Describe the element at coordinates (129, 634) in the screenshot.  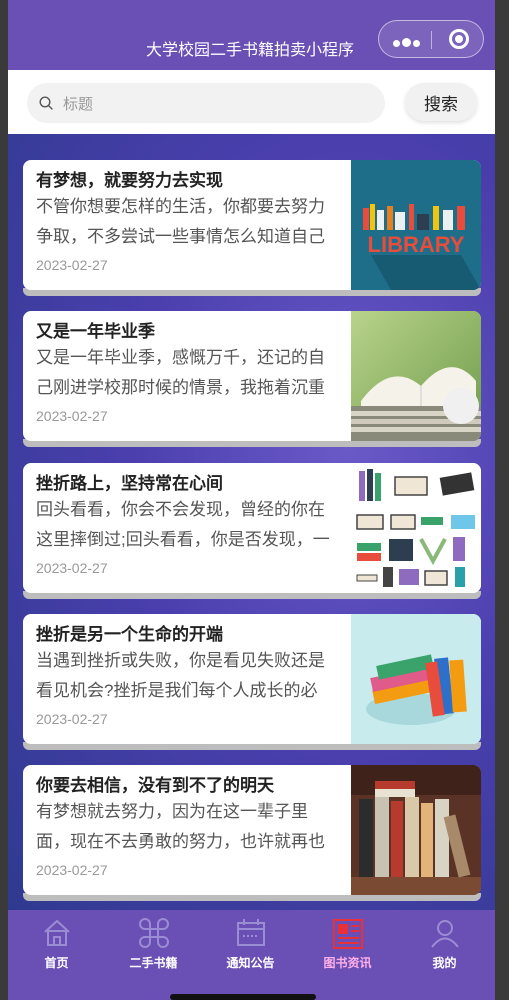
I see `article-title: 挫折是另一个生命的开端` at that location.